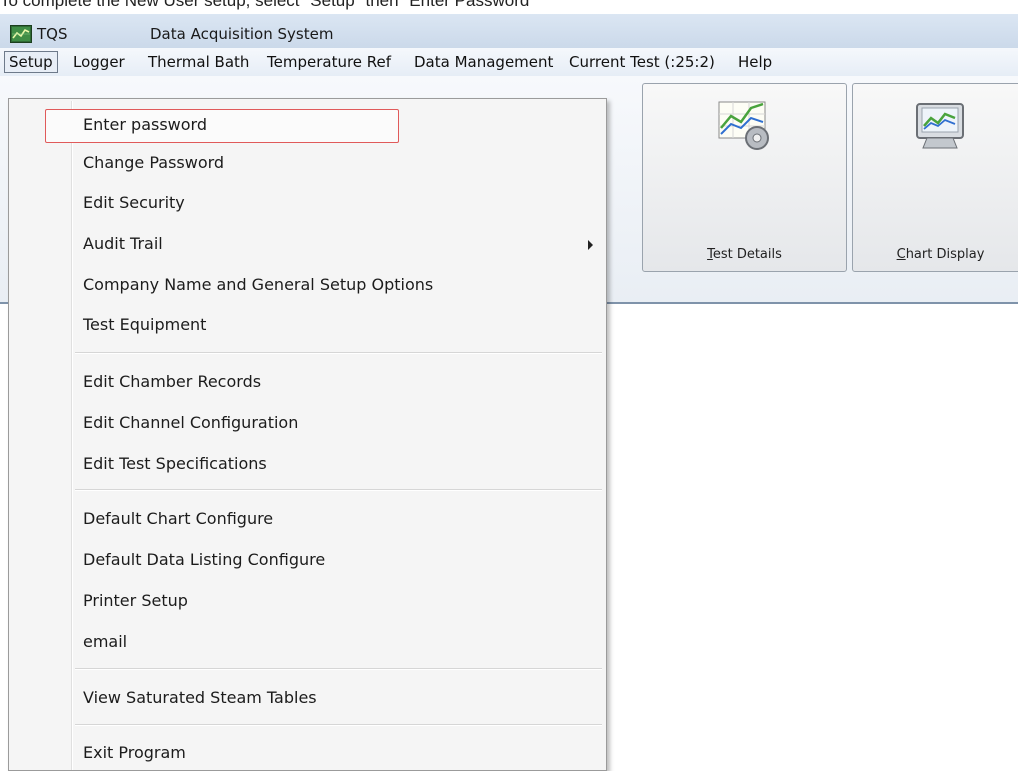 This screenshot has height=771, width=1018. What do you see at coordinates (72, 435) in the screenshot?
I see `menu-gutter` at bounding box center [72, 435].